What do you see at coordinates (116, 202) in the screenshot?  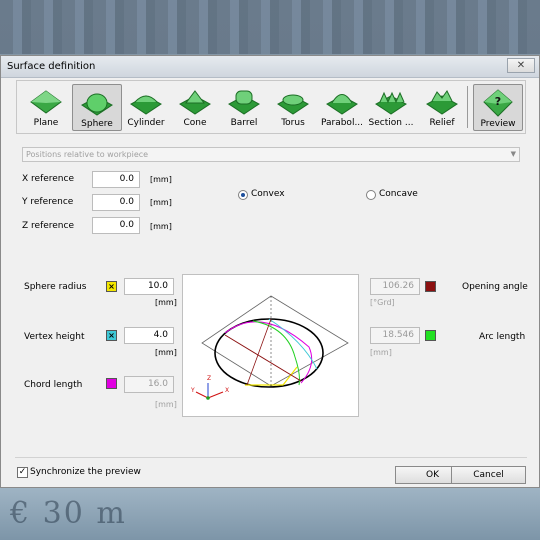 I see `y-reference-input: 0.0` at bounding box center [116, 202].